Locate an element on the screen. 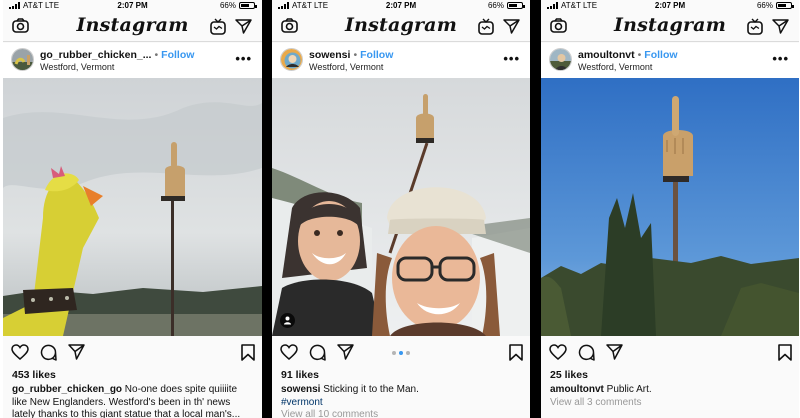 This screenshot has height=418, width=800. username-line: go_rubber_chicken_... • Follow is located at coordinates (117, 55).